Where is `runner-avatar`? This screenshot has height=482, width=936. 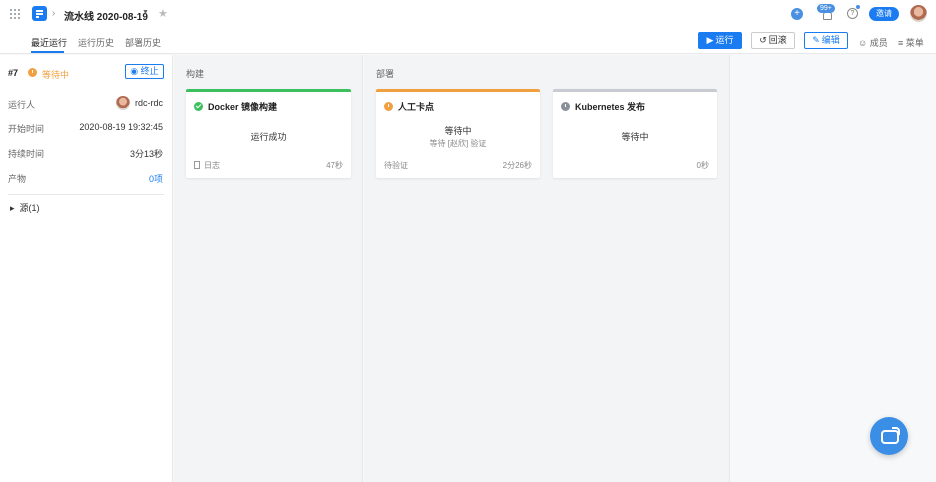 runner-avatar is located at coordinates (123, 103).